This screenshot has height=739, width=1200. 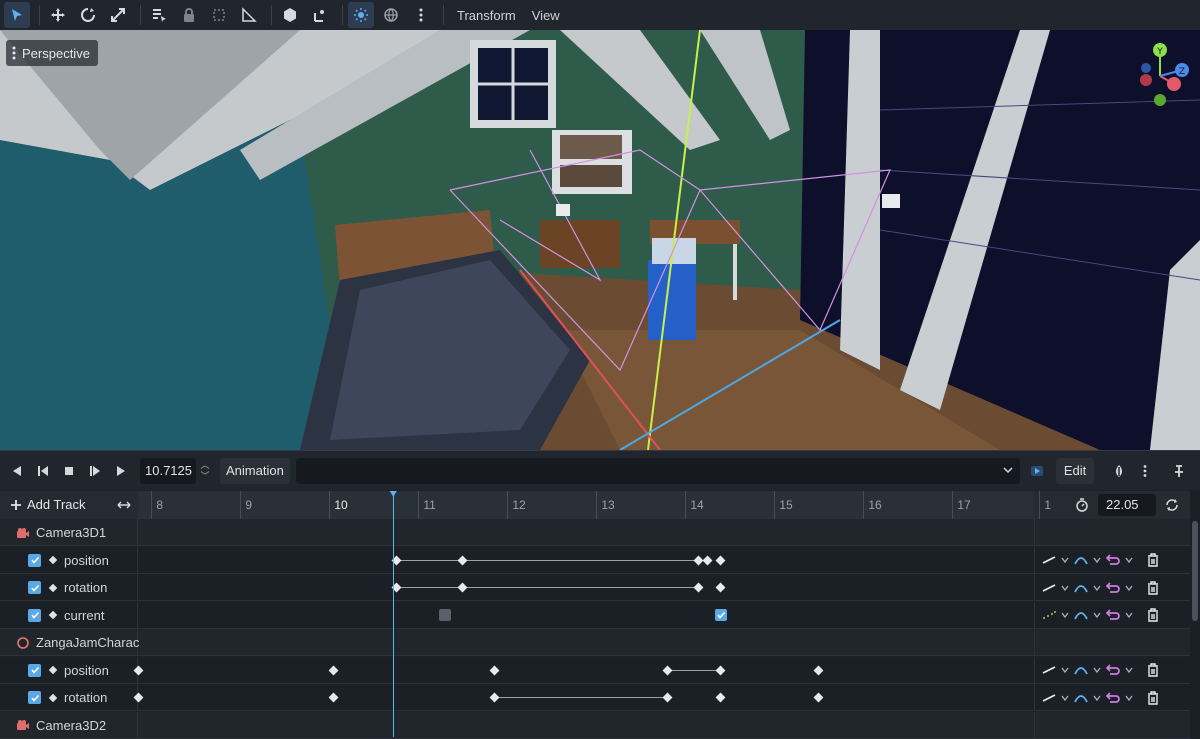 What do you see at coordinates (1037, 471) in the screenshot?
I see `autoplay-icon` at bounding box center [1037, 471].